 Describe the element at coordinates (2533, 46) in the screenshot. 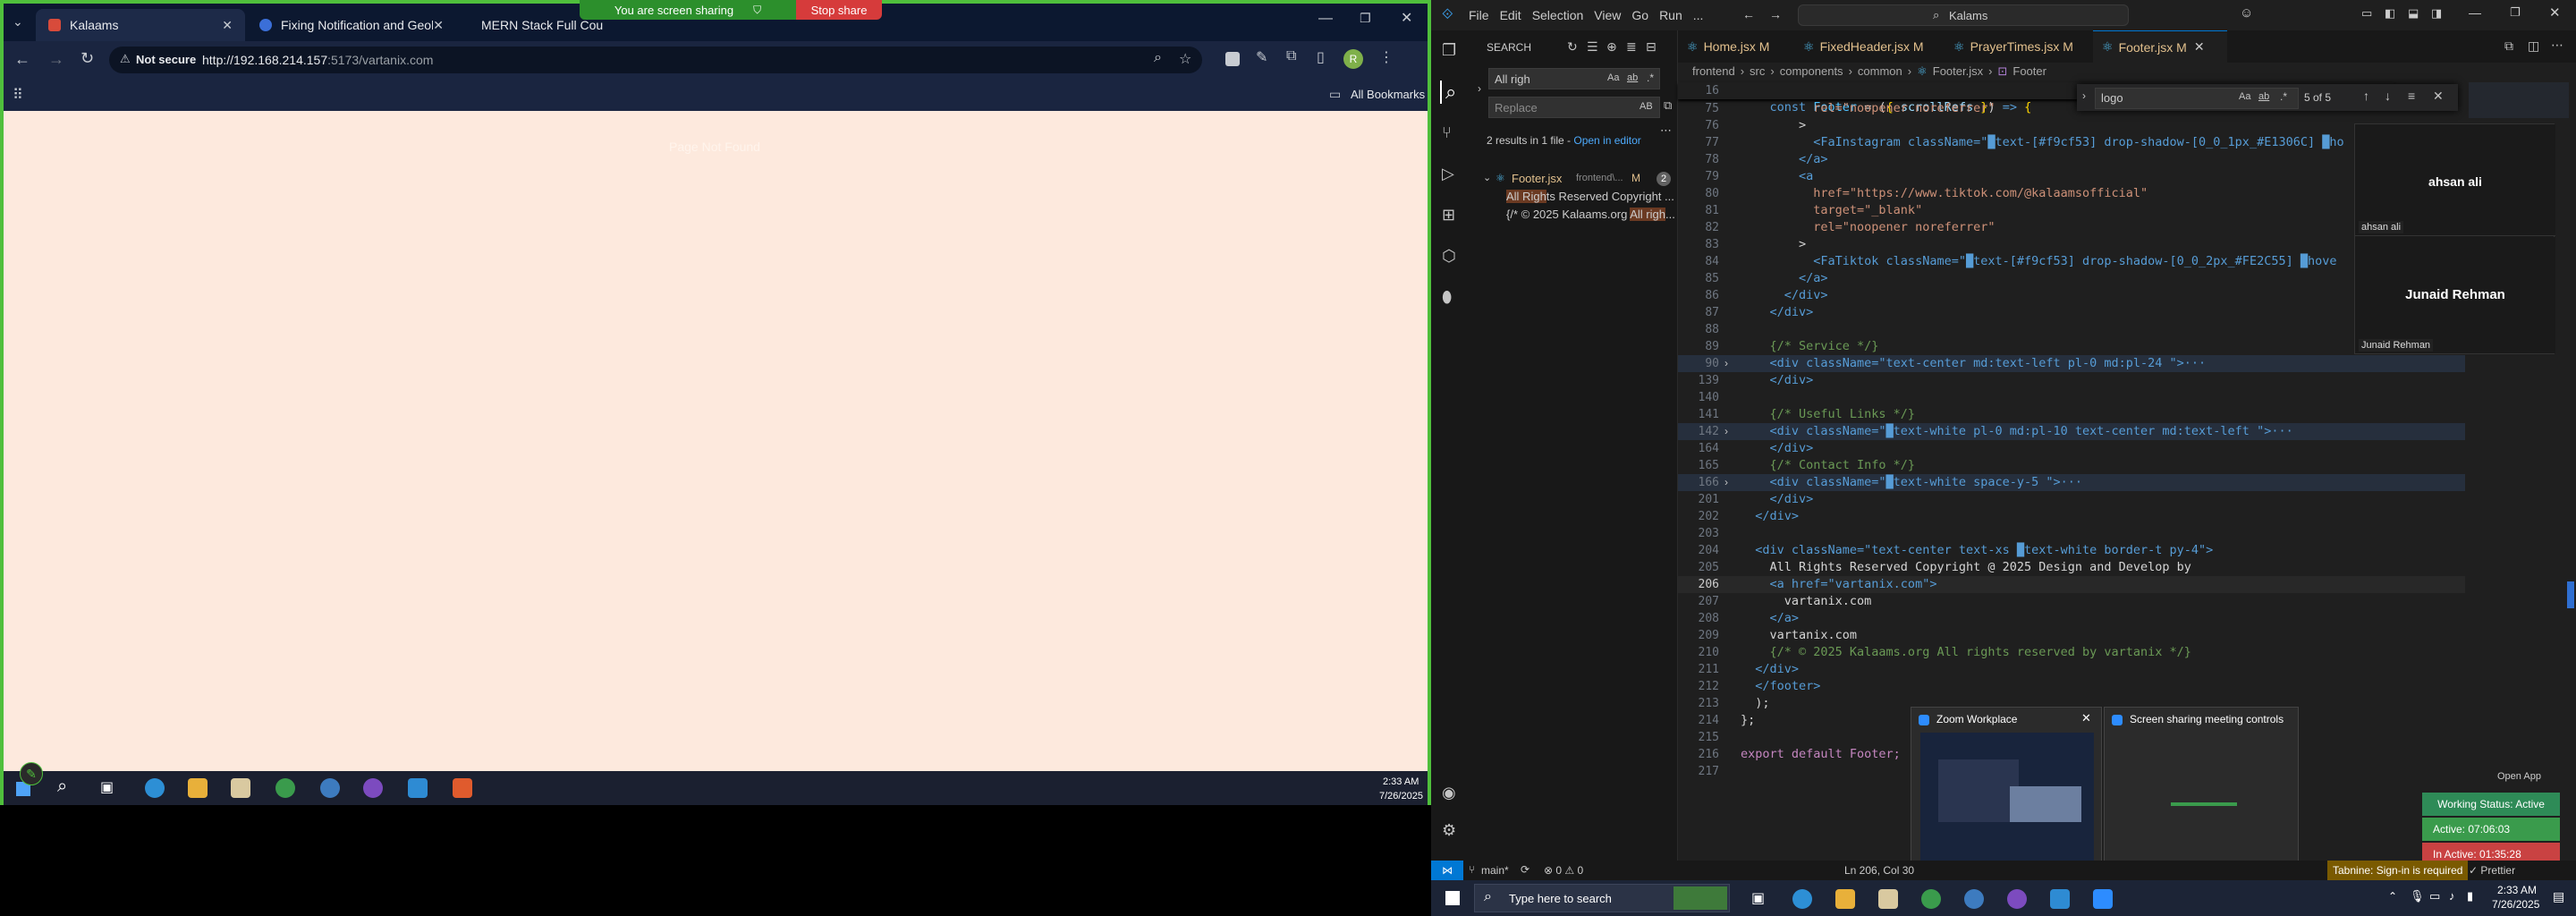

I see `editor-split-icon: ◫` at that location.